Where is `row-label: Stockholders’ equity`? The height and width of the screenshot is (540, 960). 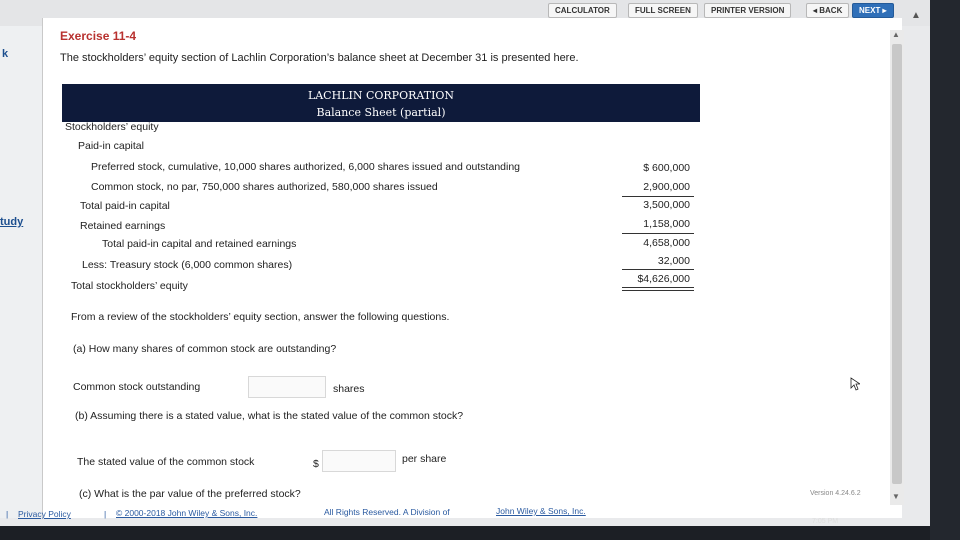 row-label: Stockholders’ equity is located at coordinates (112, 127).